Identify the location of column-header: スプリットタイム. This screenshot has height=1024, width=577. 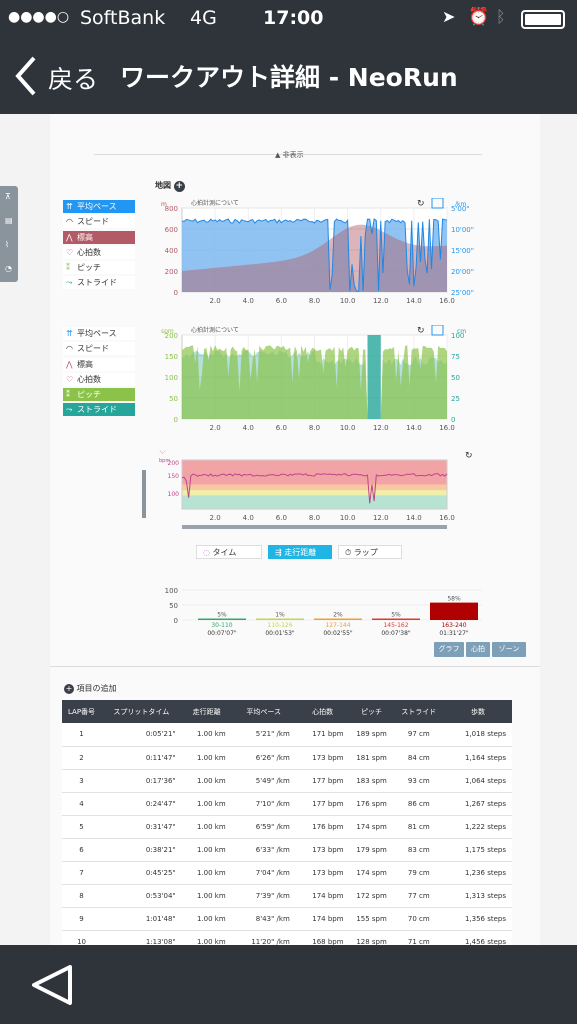
(141, 711).